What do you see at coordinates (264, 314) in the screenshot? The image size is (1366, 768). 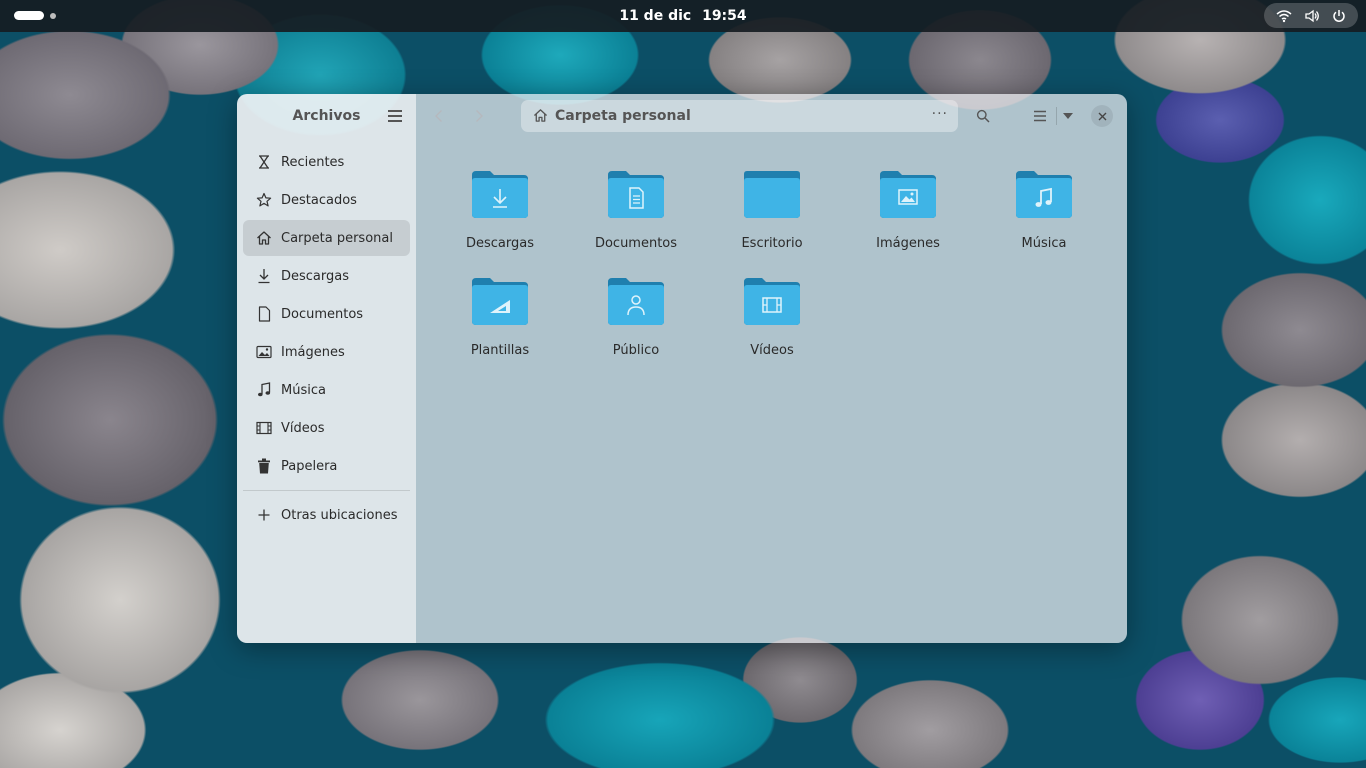 I see `document-icon` at bounding box center [264, 314].